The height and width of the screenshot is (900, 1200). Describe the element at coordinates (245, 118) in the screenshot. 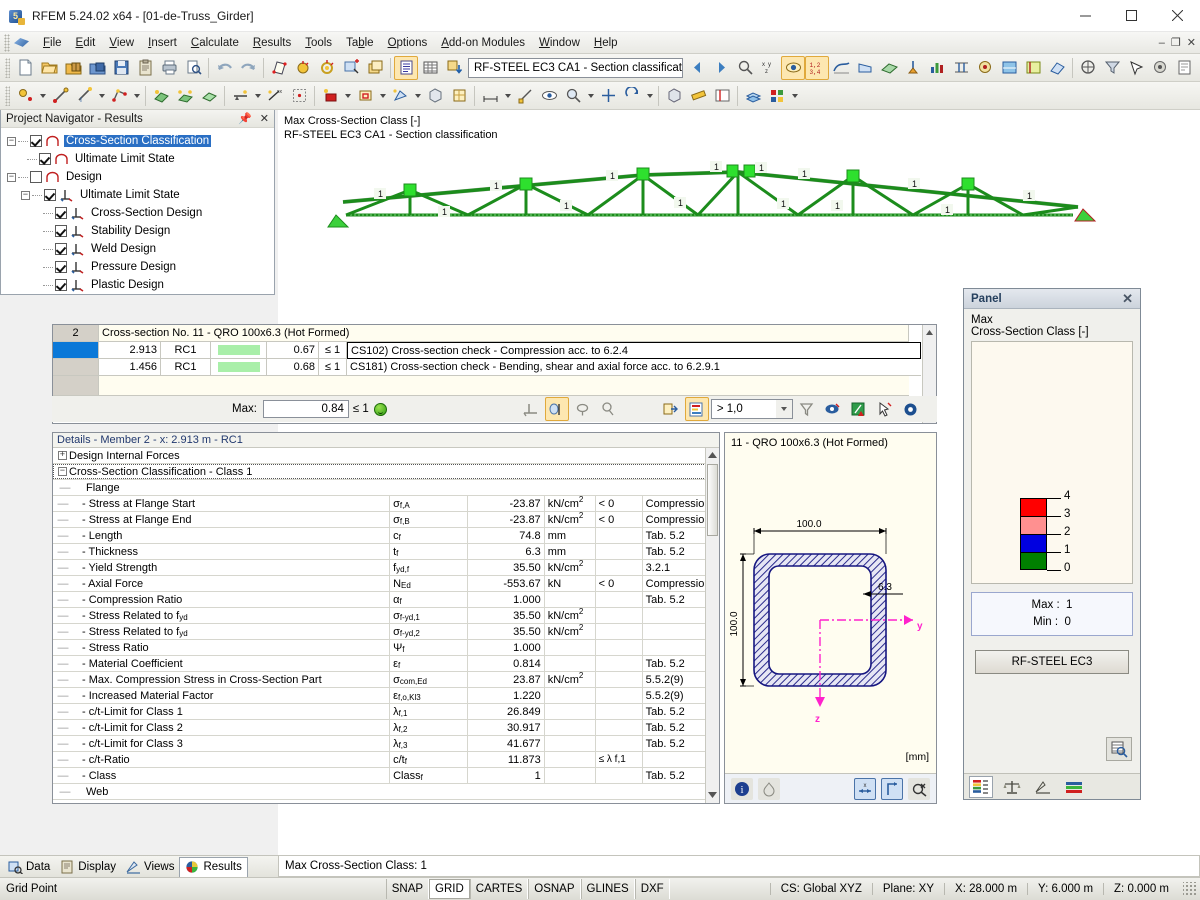

I see `pin-icon: 📌` at that location.